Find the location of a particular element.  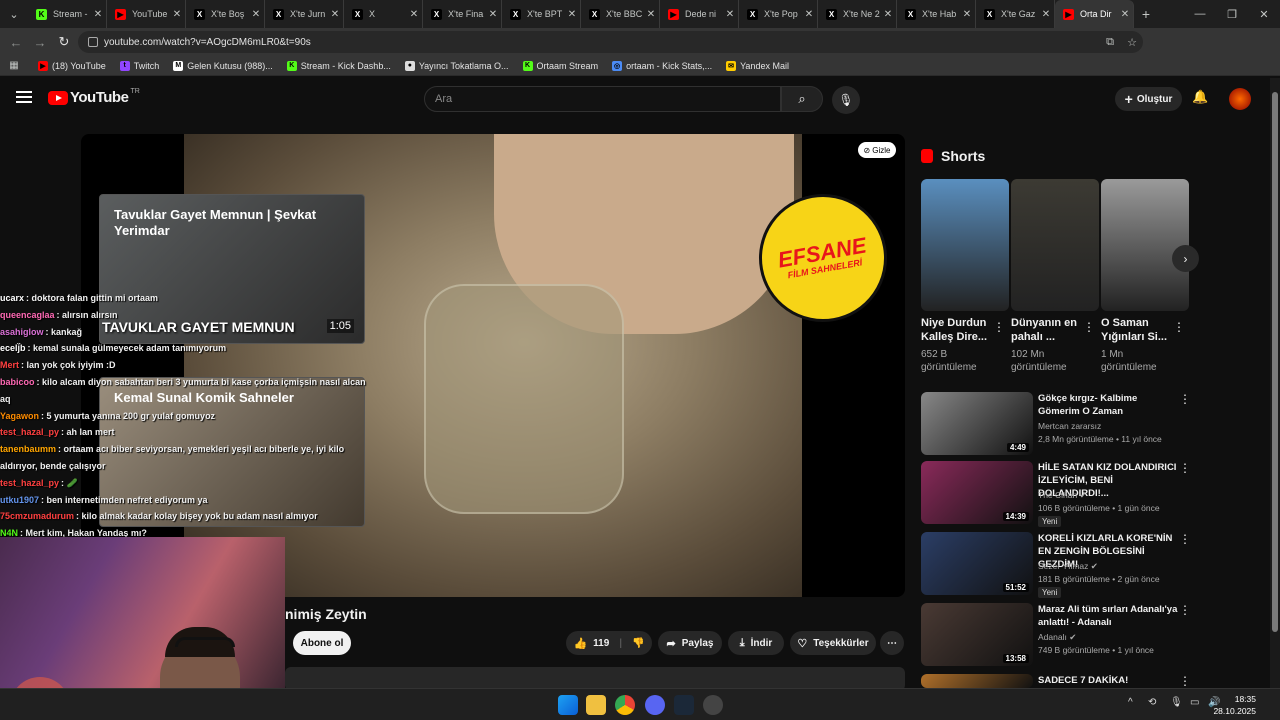

recommendation-item: SADECE 7 DAKİKA! ⋮ is located at coordinates (1056, 681).